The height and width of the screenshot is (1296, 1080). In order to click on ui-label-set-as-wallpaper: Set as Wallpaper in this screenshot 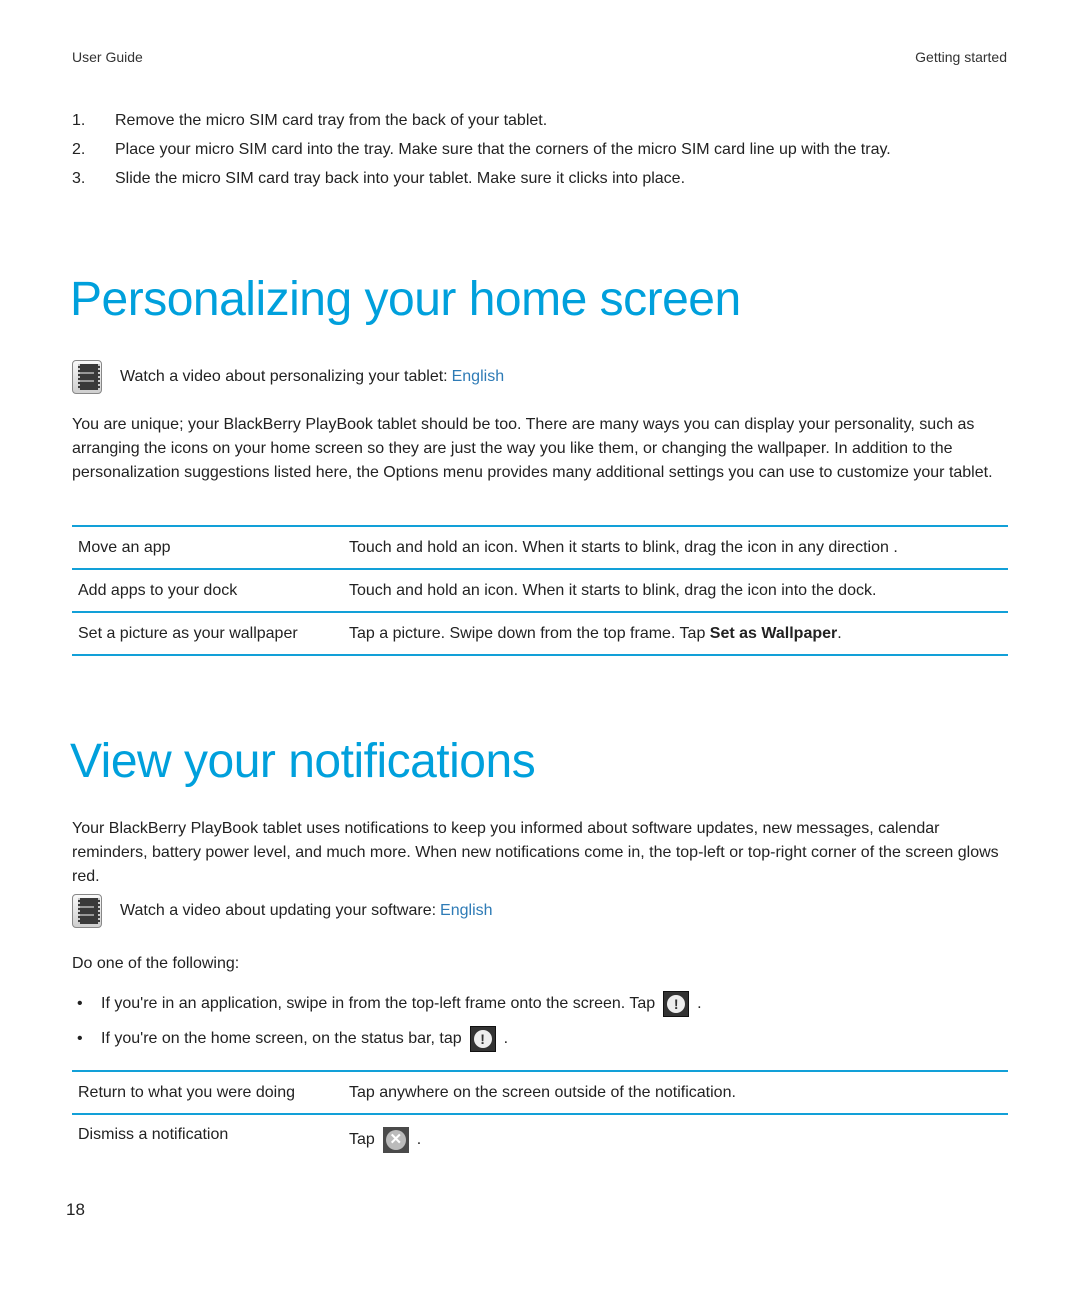, I will do `click(773, 633)`.